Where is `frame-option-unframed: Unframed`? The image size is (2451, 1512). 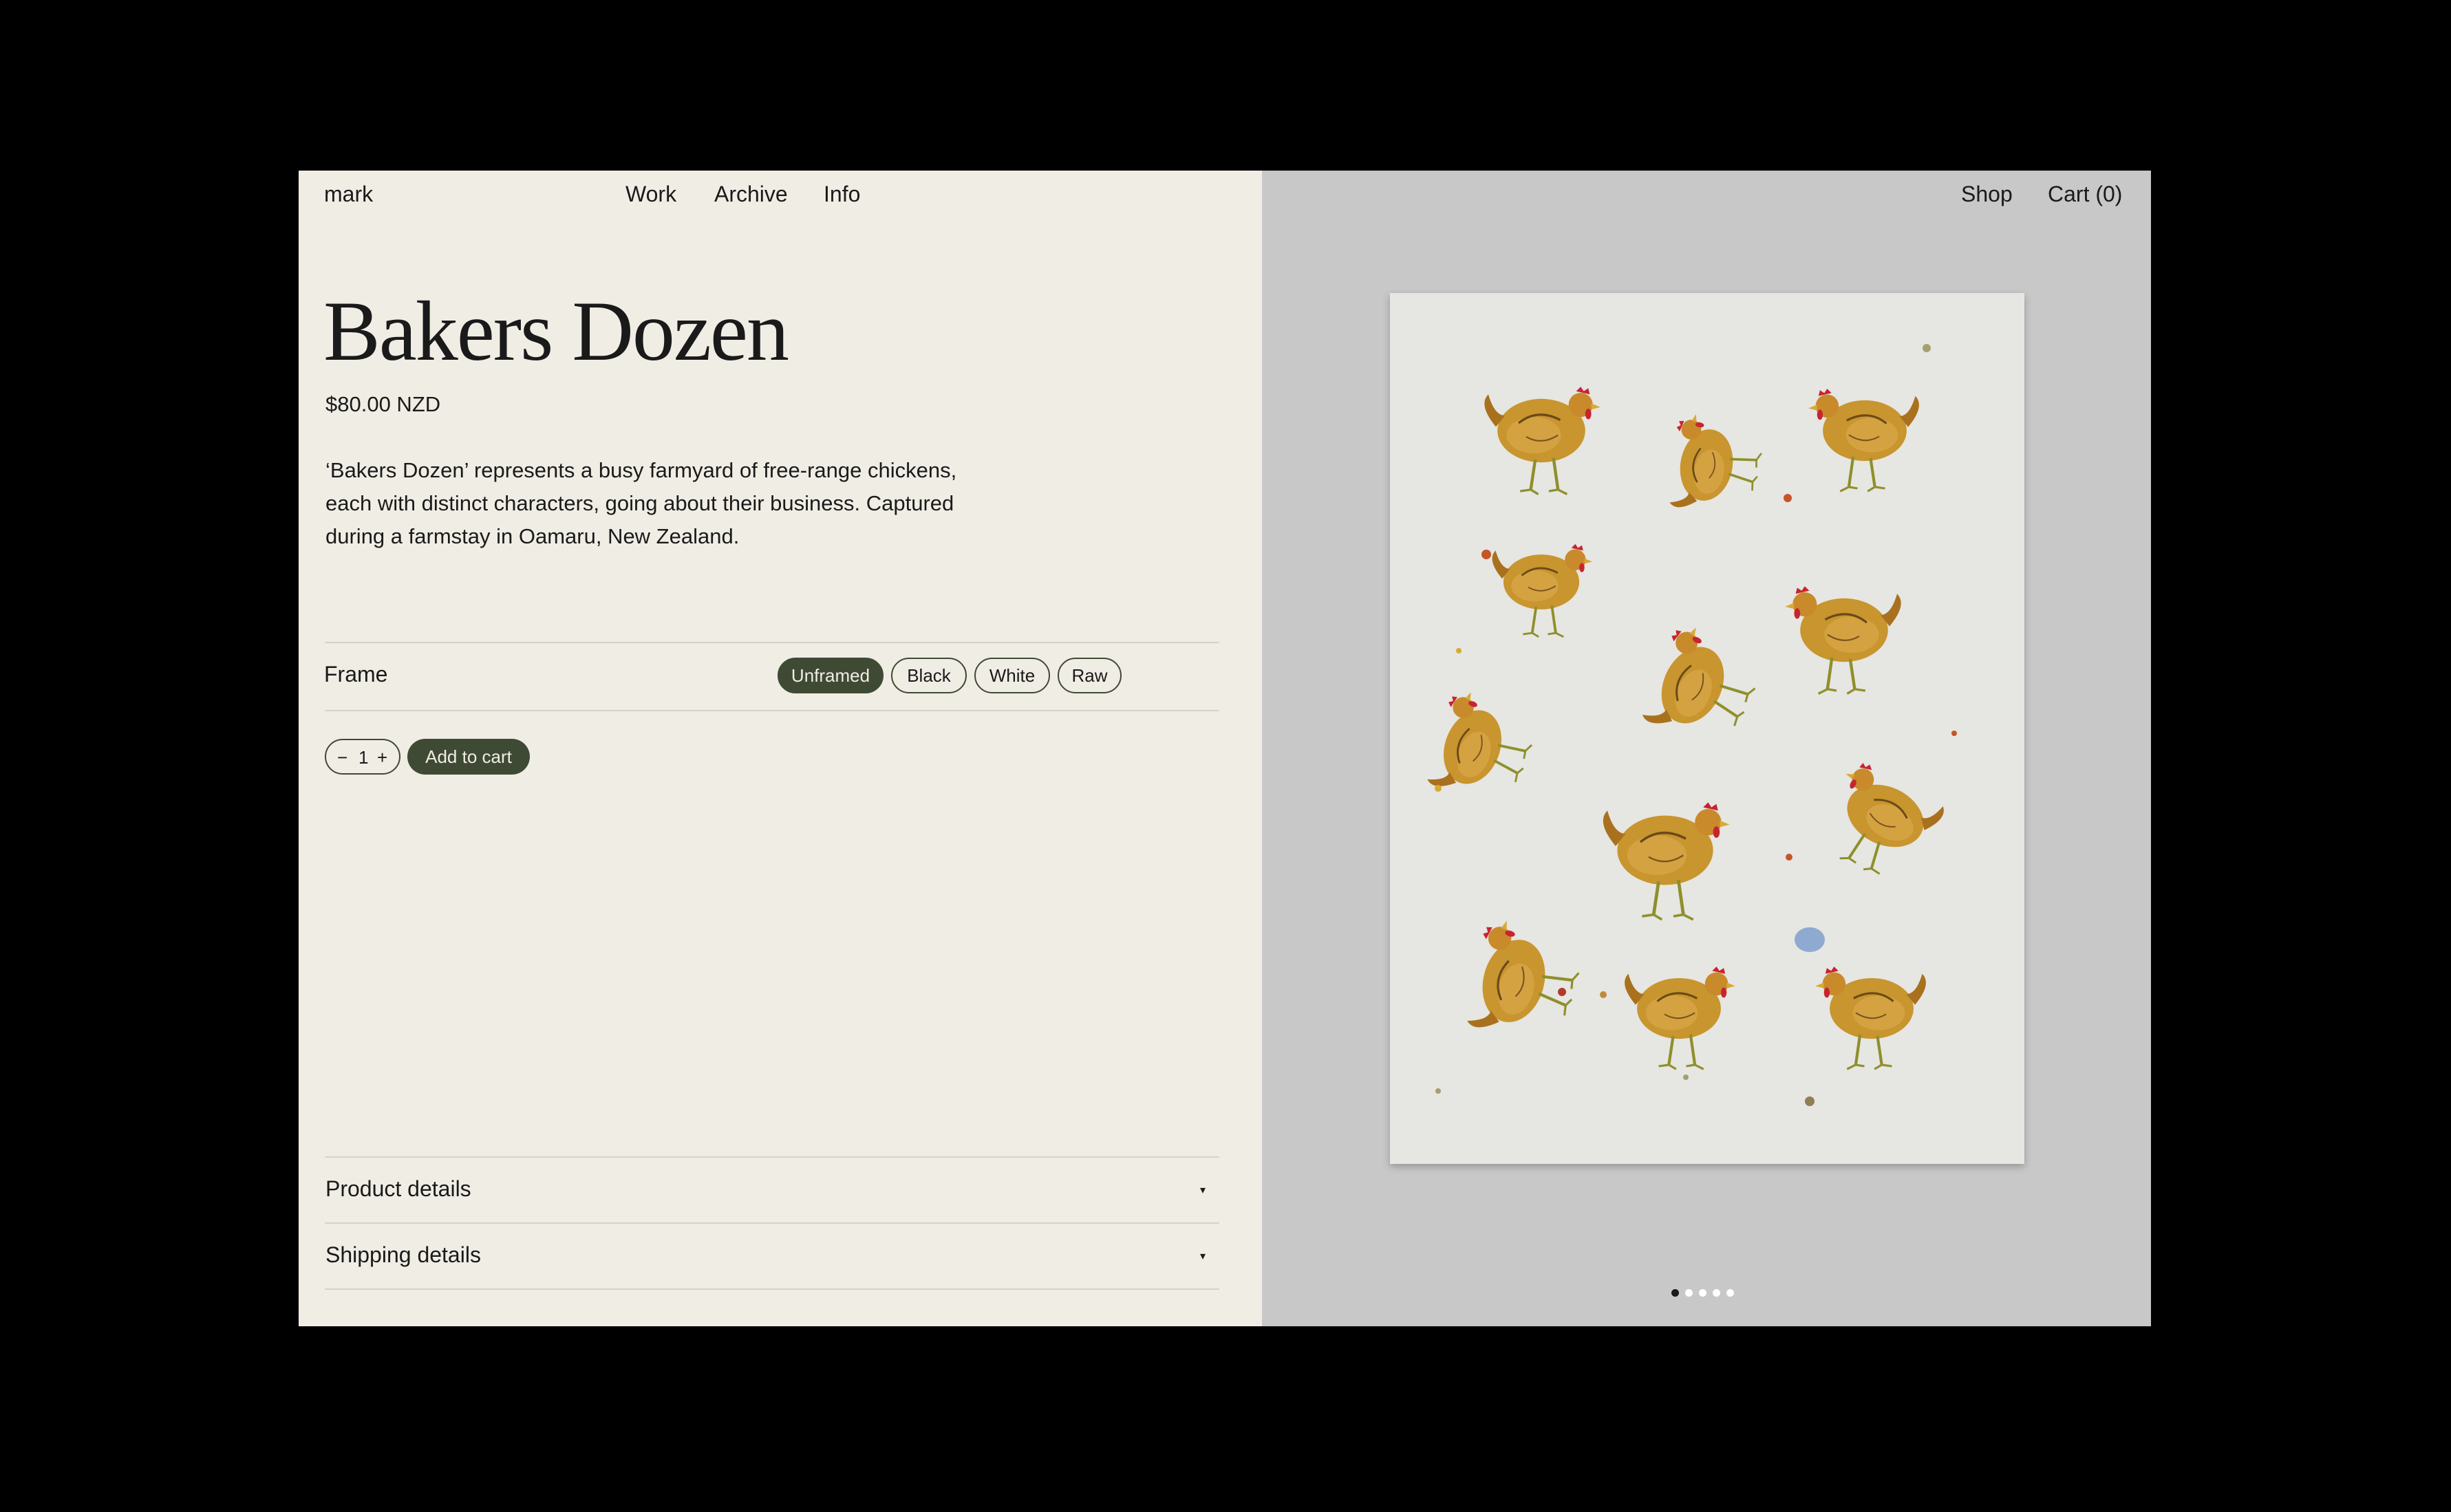 frame-option-unframed: Unframed is located at coordinates (831, 675).